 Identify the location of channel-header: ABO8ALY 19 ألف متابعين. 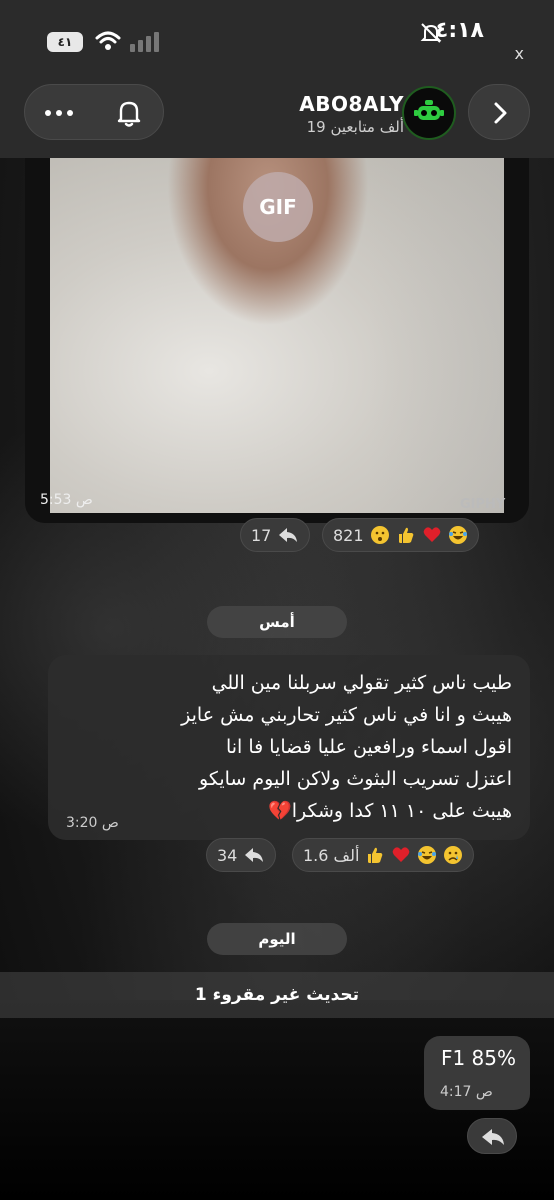
(277, 119).